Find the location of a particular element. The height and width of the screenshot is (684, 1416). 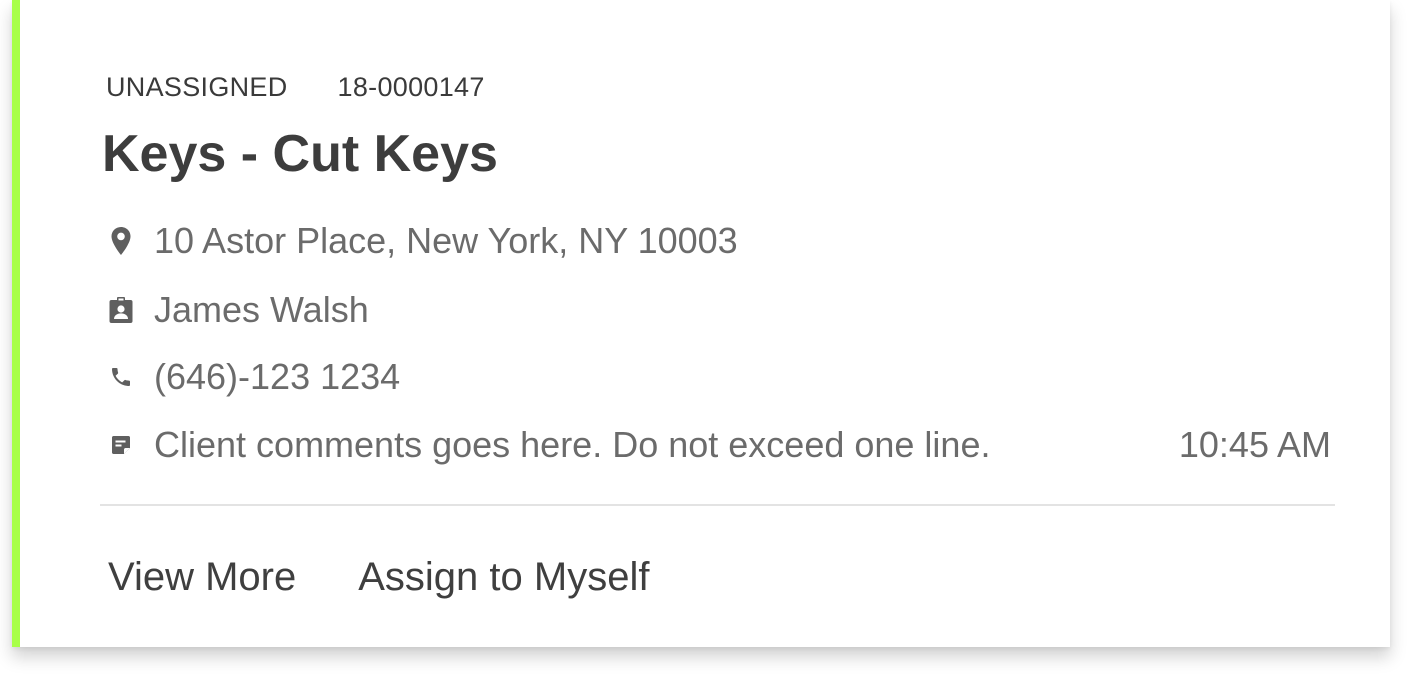

phone-number: (646)-123 1234 is located at coordinates (277, 376).